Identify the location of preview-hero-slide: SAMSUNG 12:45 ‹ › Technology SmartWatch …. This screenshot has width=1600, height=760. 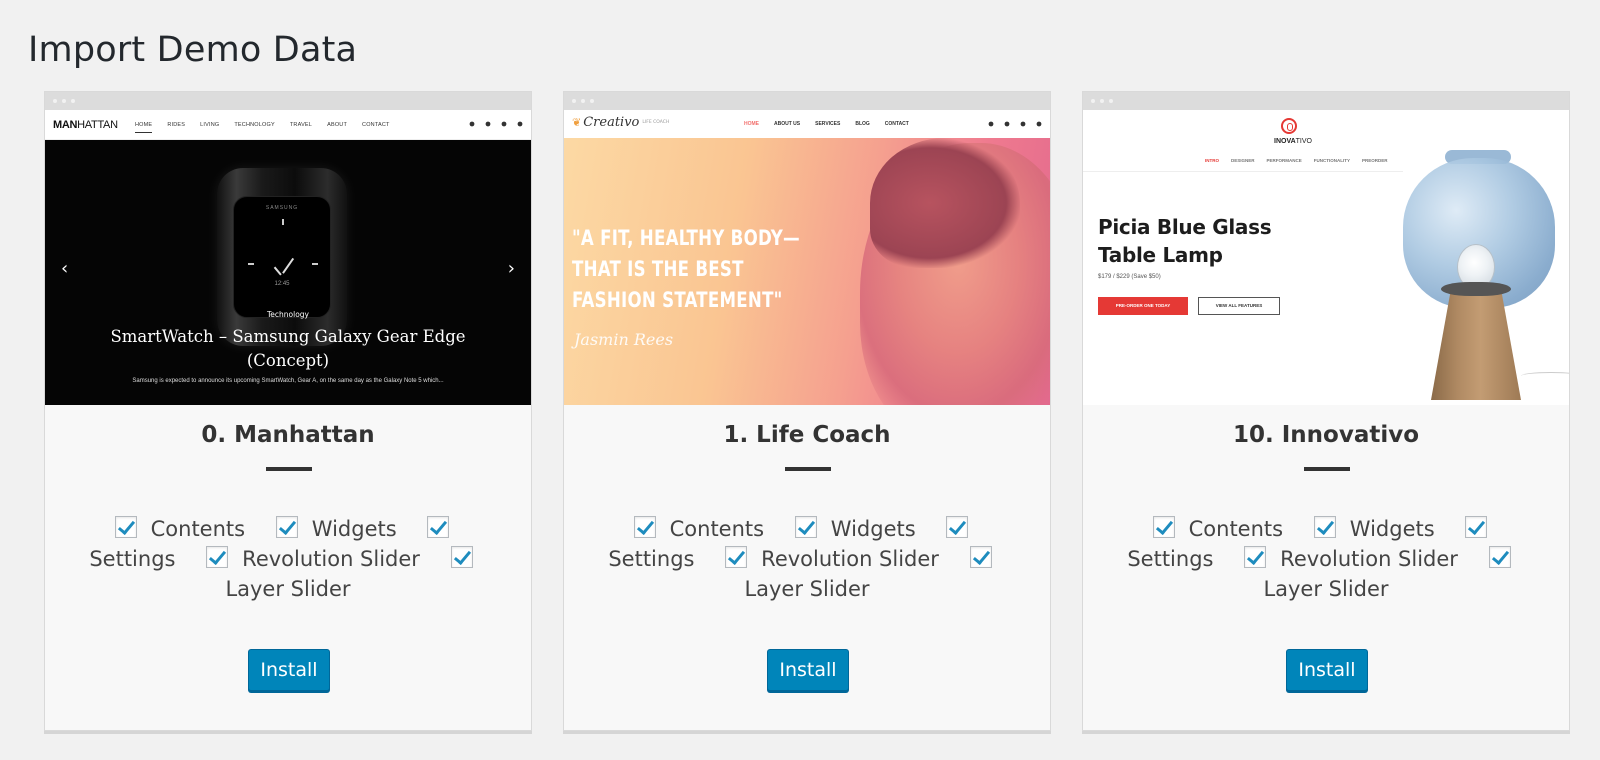
(288, 272).